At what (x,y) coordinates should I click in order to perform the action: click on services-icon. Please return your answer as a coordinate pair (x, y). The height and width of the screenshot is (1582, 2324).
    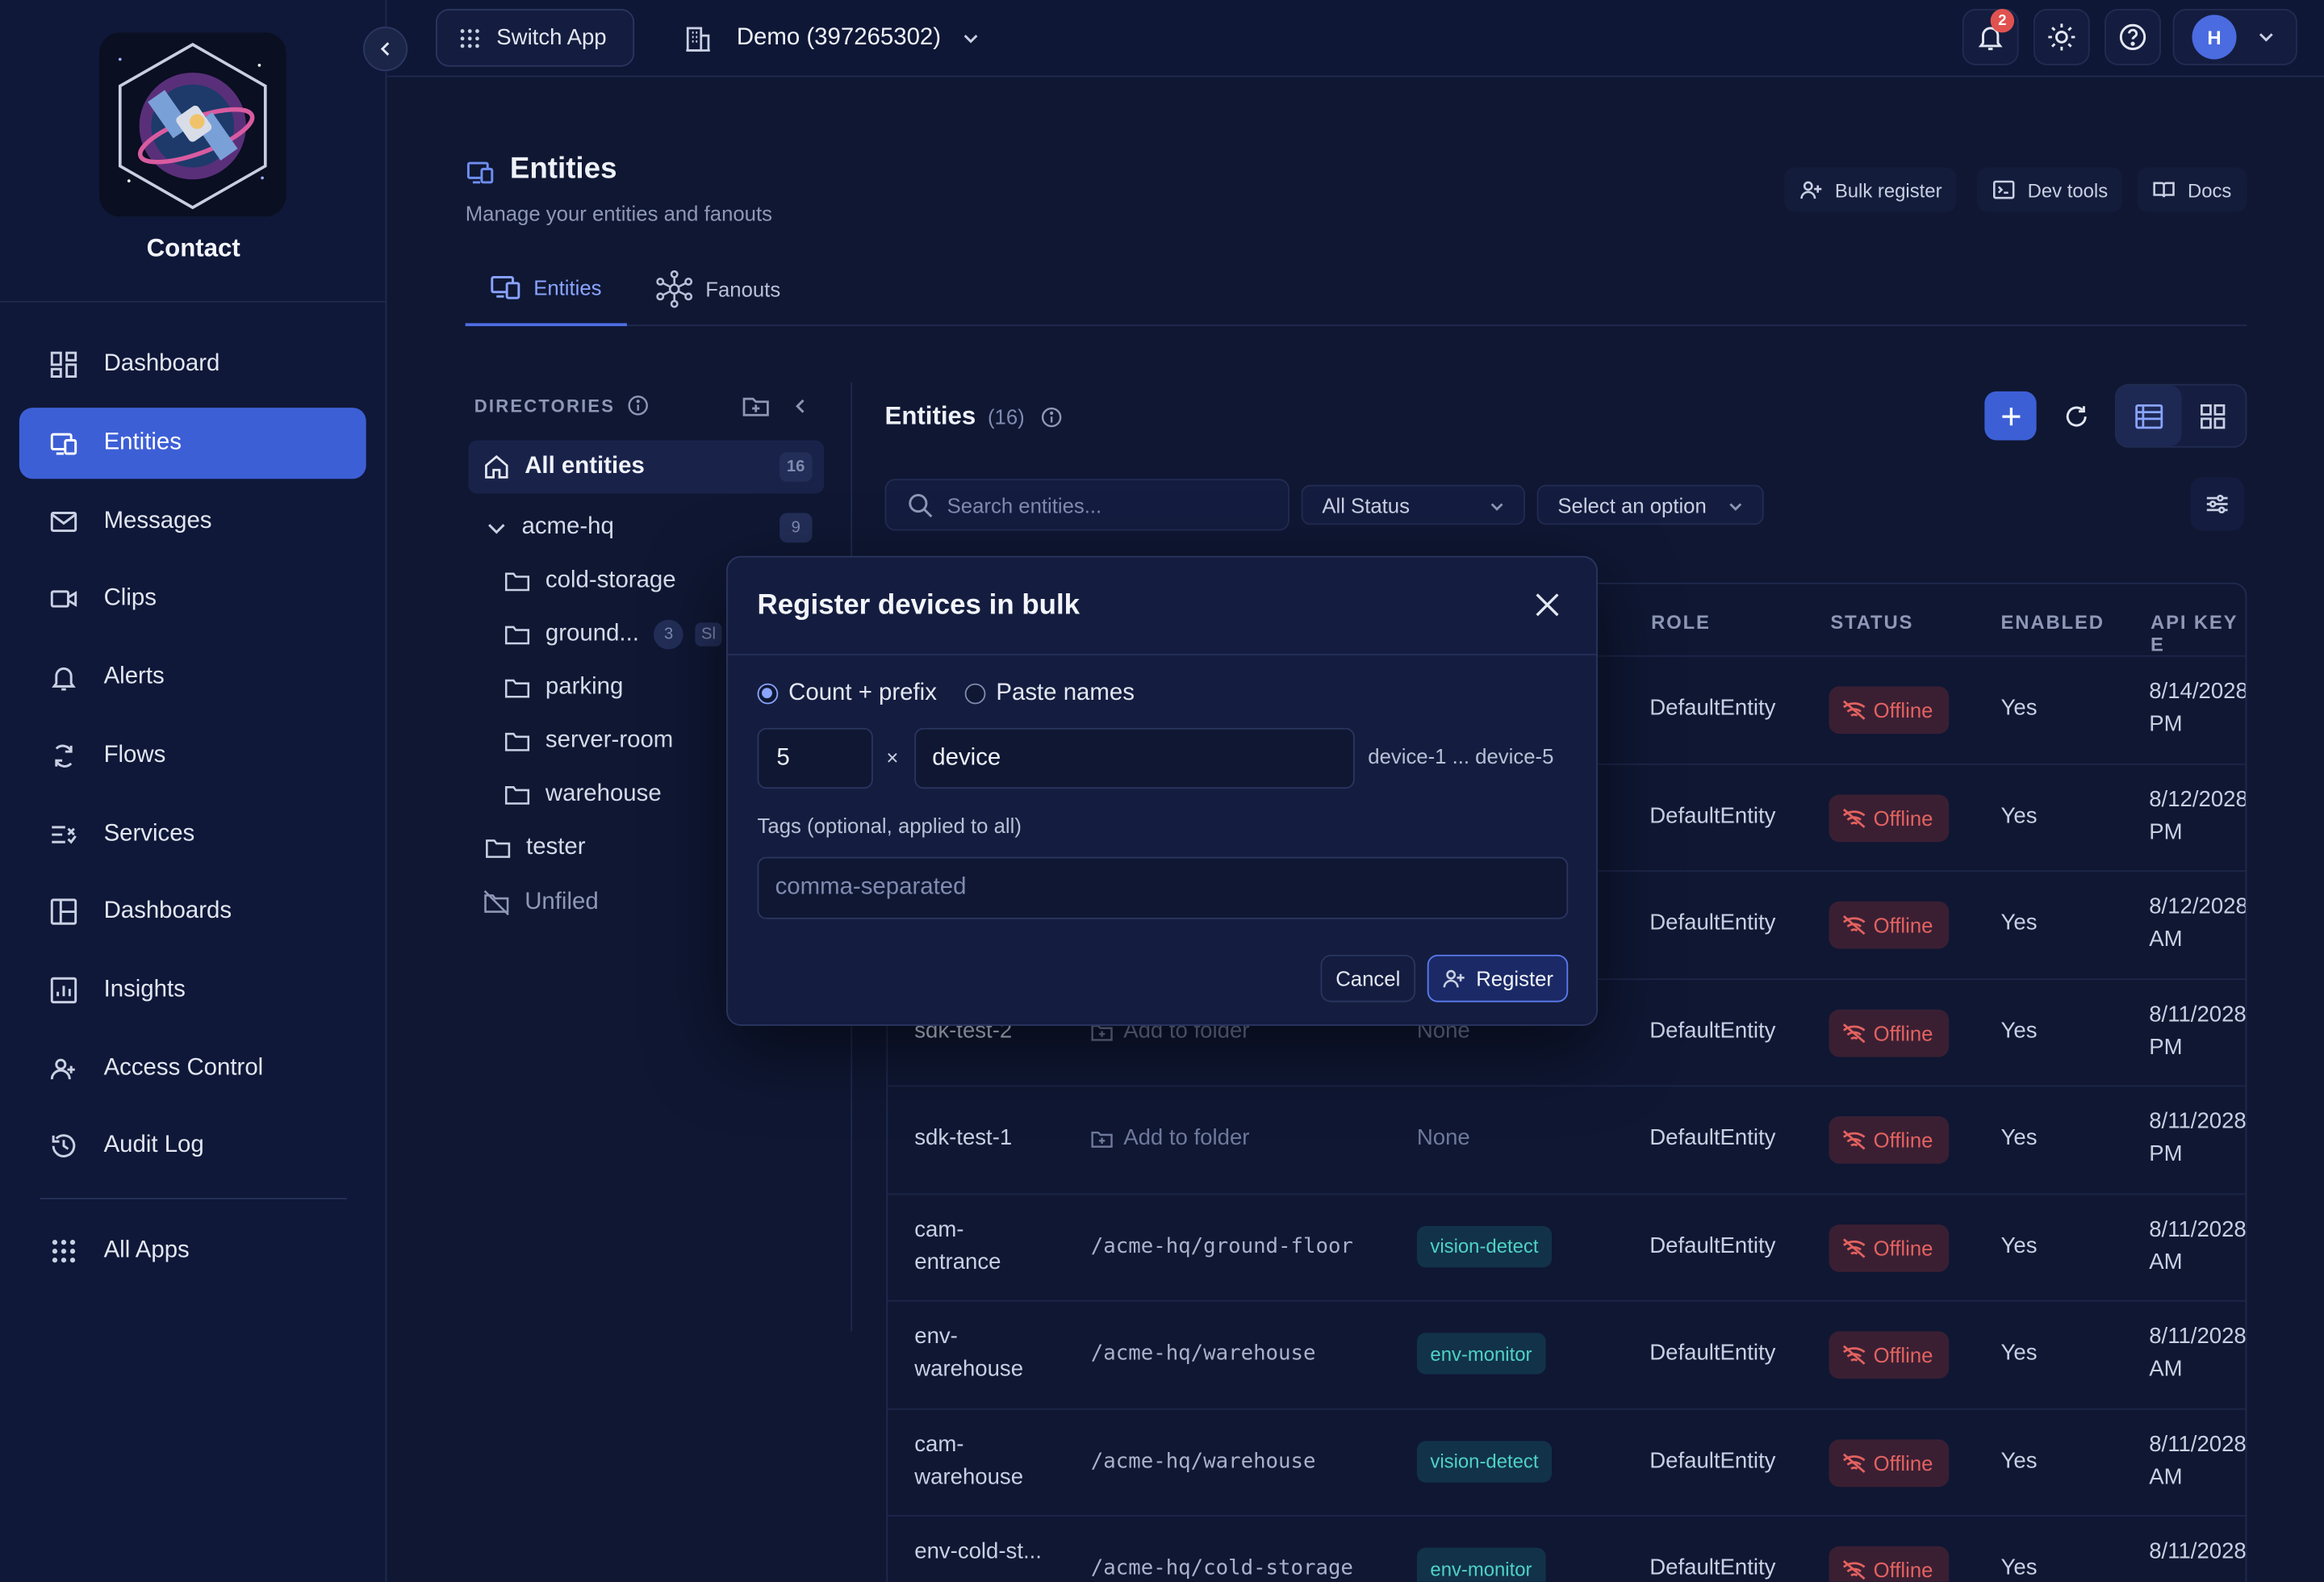
    Looking at the image, I should click on (65, 835).